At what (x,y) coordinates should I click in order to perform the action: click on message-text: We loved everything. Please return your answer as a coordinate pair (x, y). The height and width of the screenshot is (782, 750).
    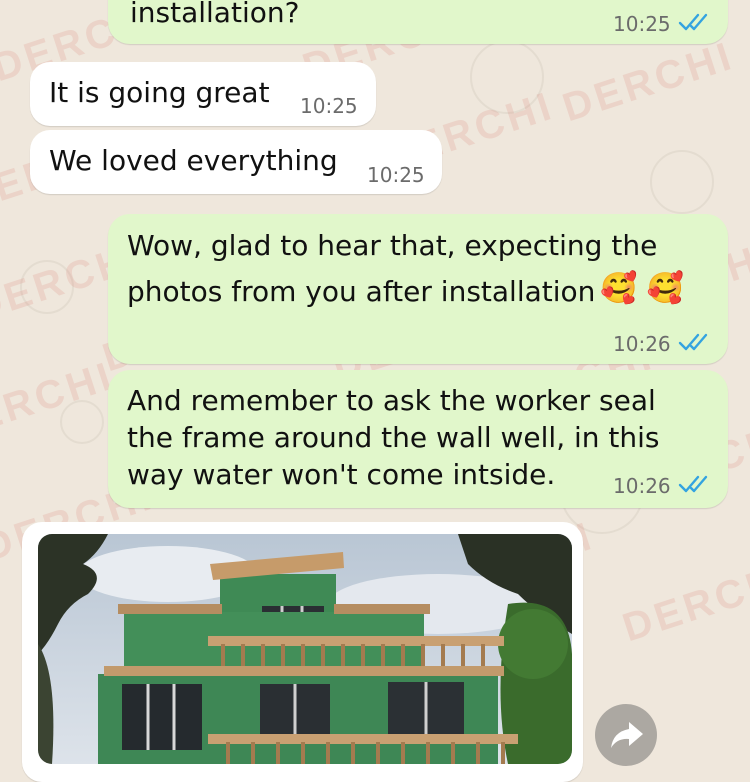
    Looking at the image, I should click on (193, 160).